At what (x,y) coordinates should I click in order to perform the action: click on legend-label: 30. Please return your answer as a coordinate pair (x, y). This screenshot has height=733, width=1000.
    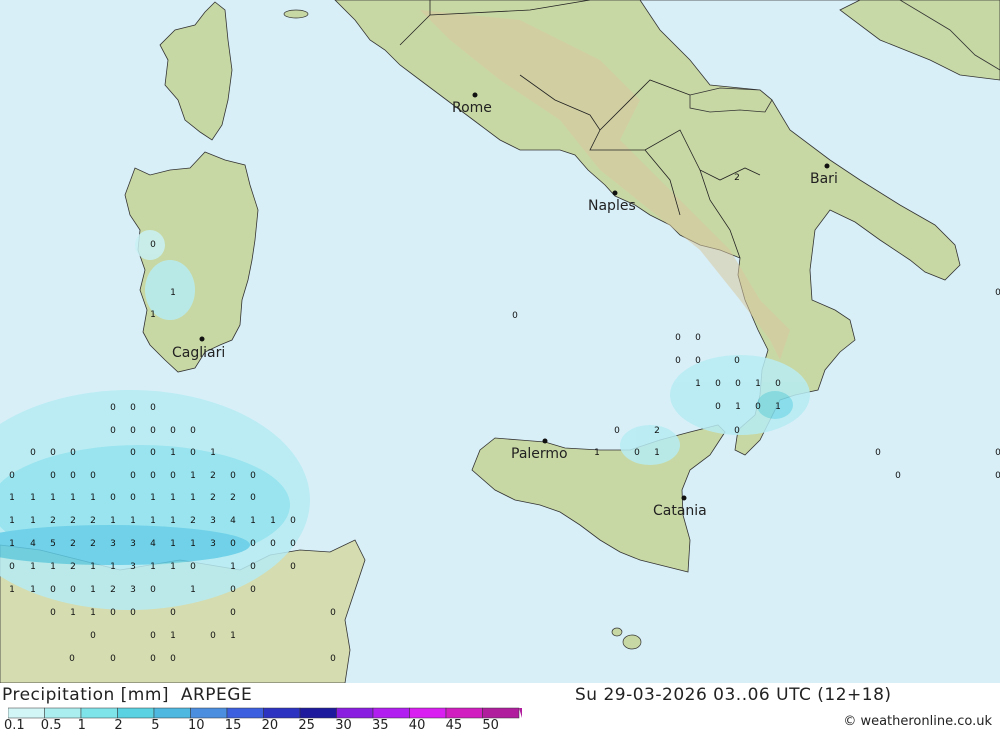
    Looking at the image, I should click on (343, 725).